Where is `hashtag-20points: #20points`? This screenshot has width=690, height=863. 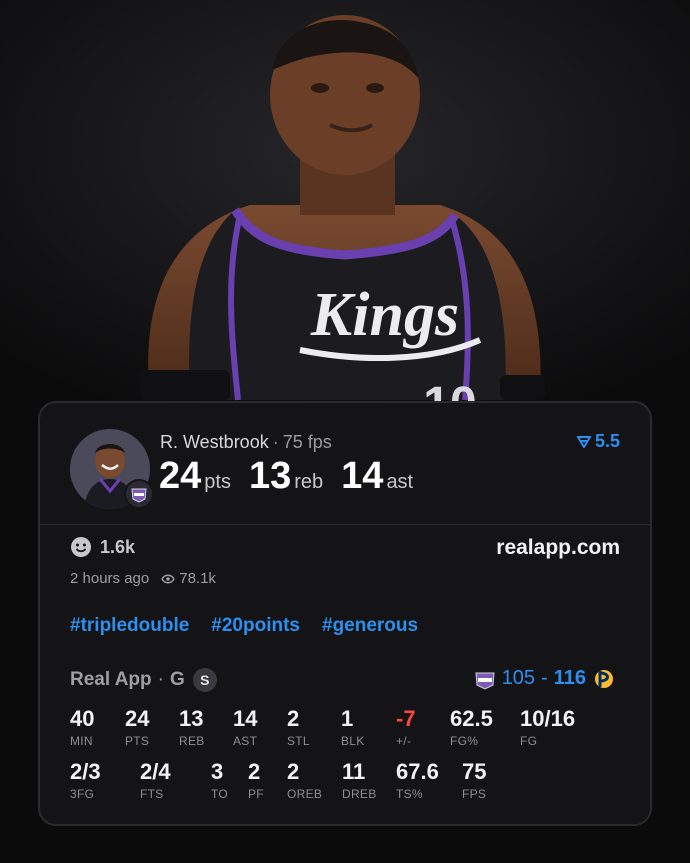
hashtag-20points: #20points is located at coordinates (255, 626).